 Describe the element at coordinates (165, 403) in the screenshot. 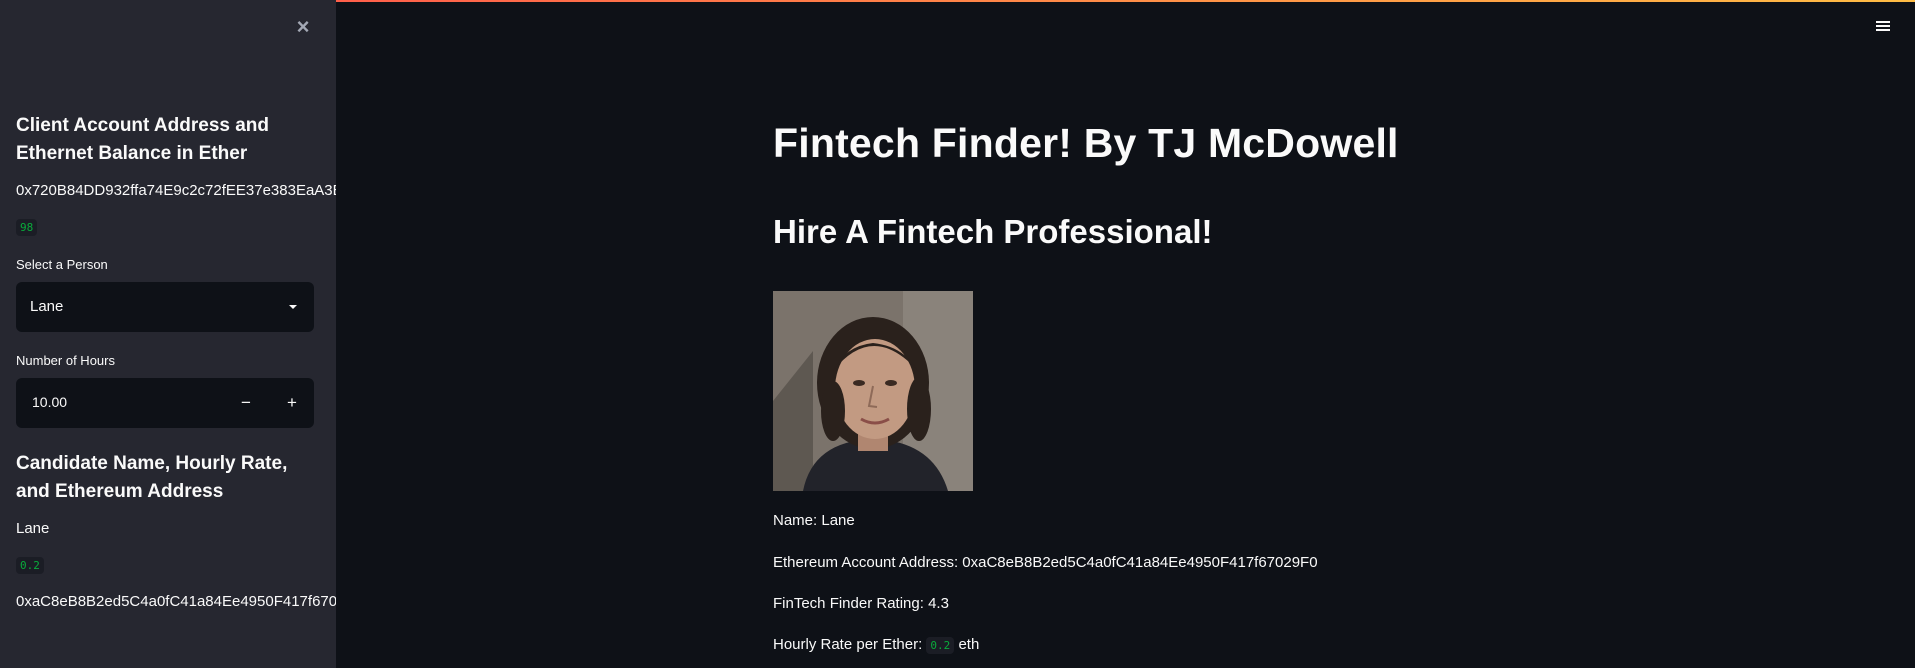

I see `hours-number-input: 10.00 − +` at that location.